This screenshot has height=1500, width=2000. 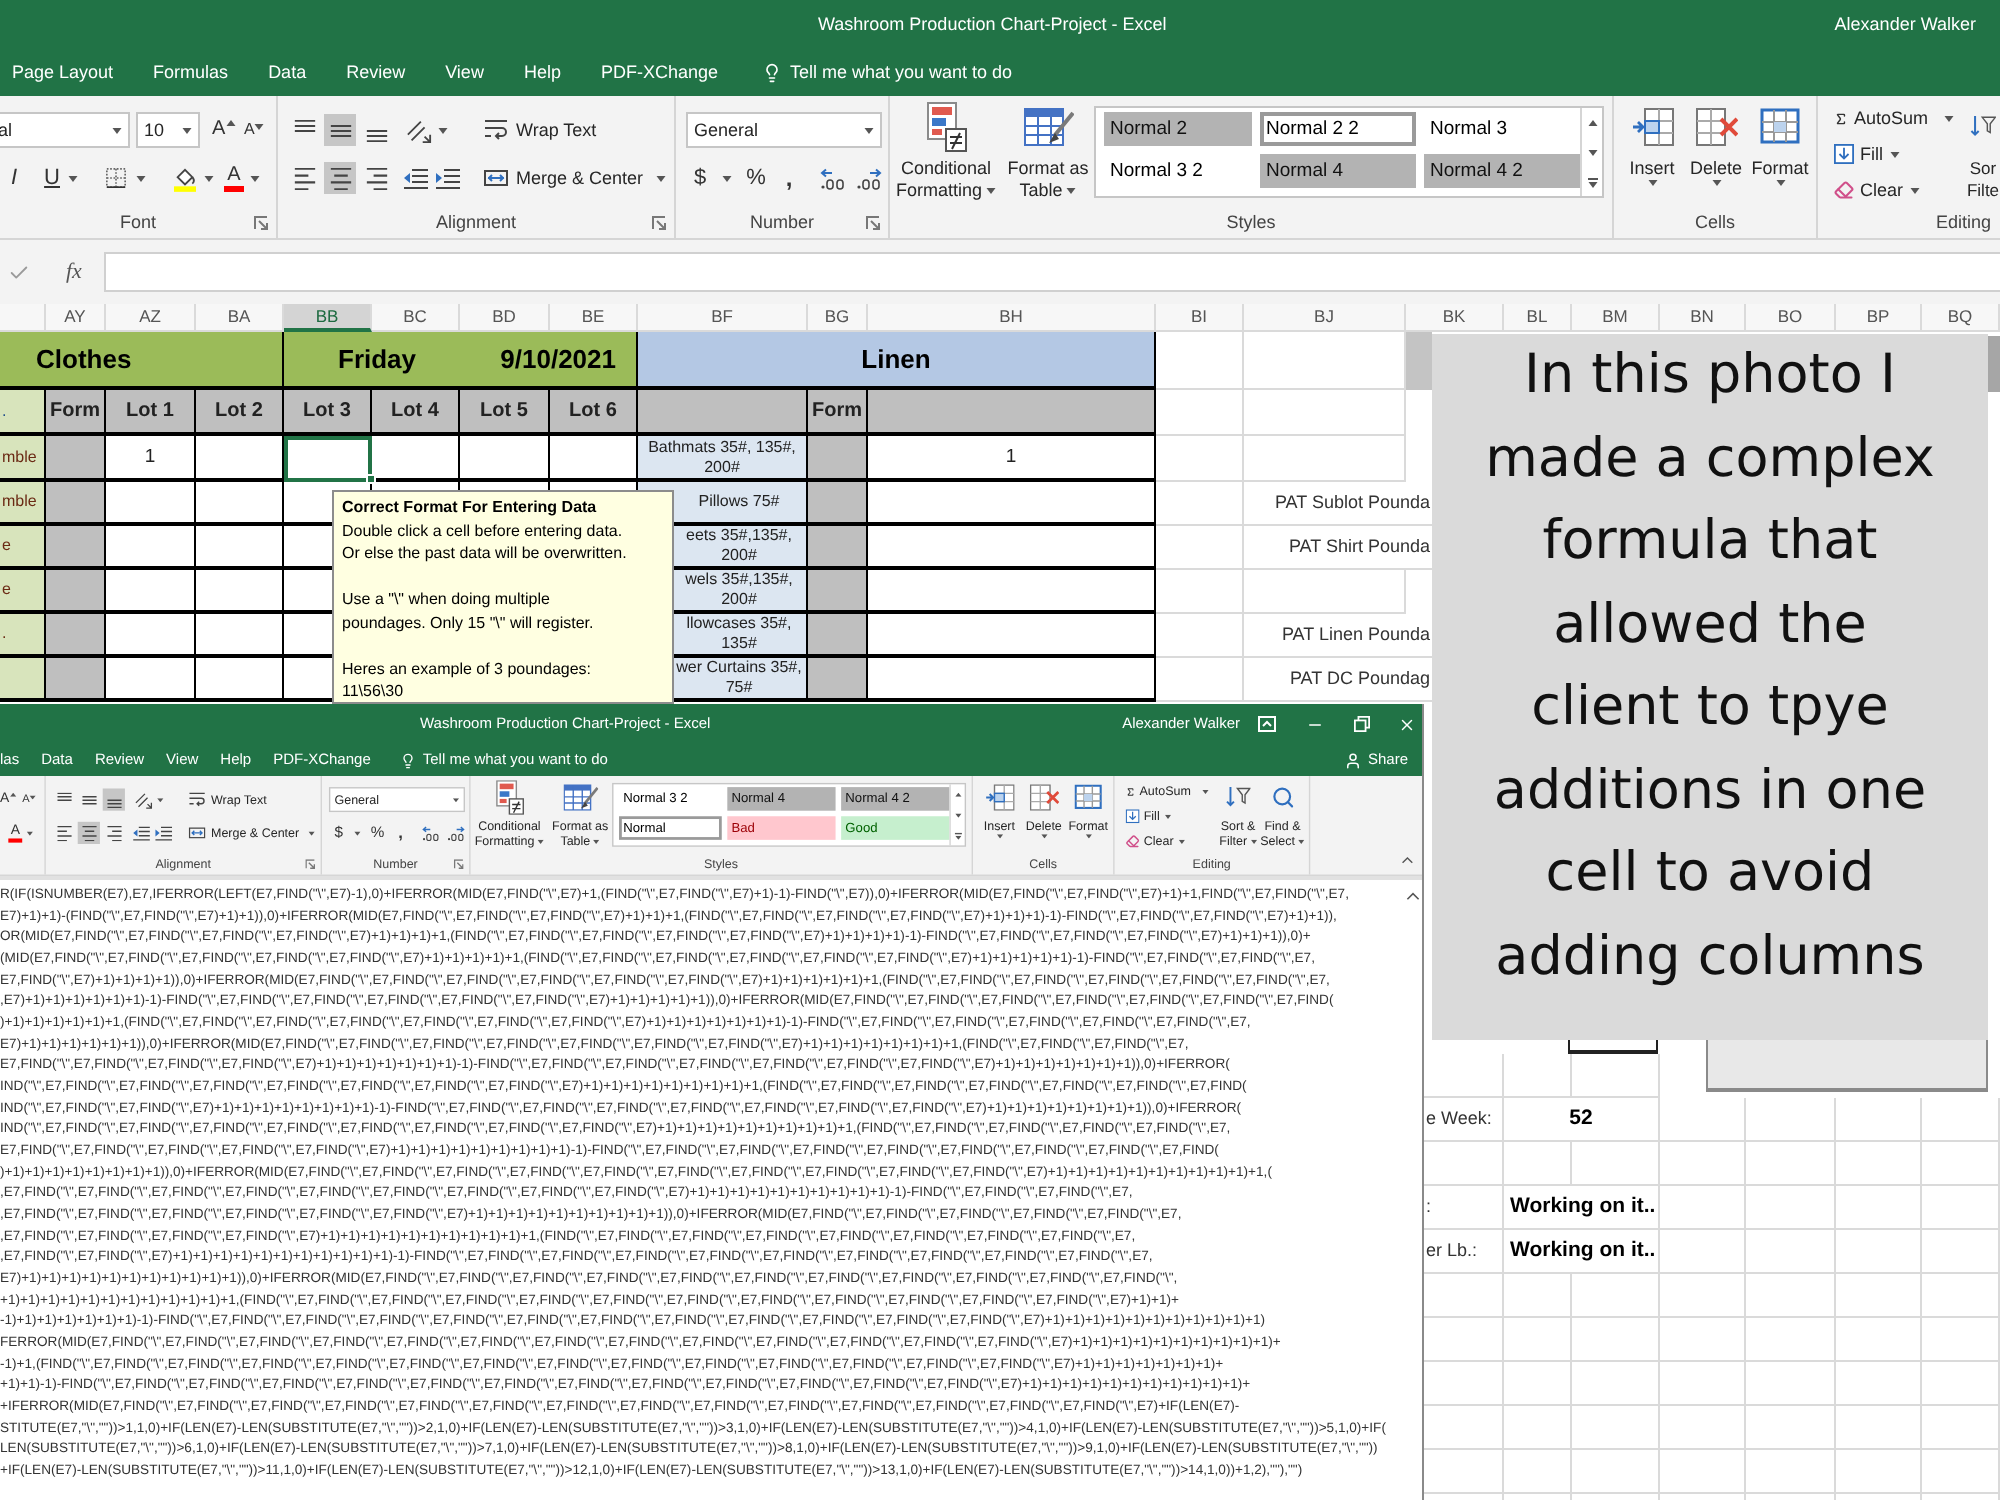 What do you see at coordinates (1251, 223) in the screenshot?
I see `group-label: Styles` at bounding box center [1251, 223].